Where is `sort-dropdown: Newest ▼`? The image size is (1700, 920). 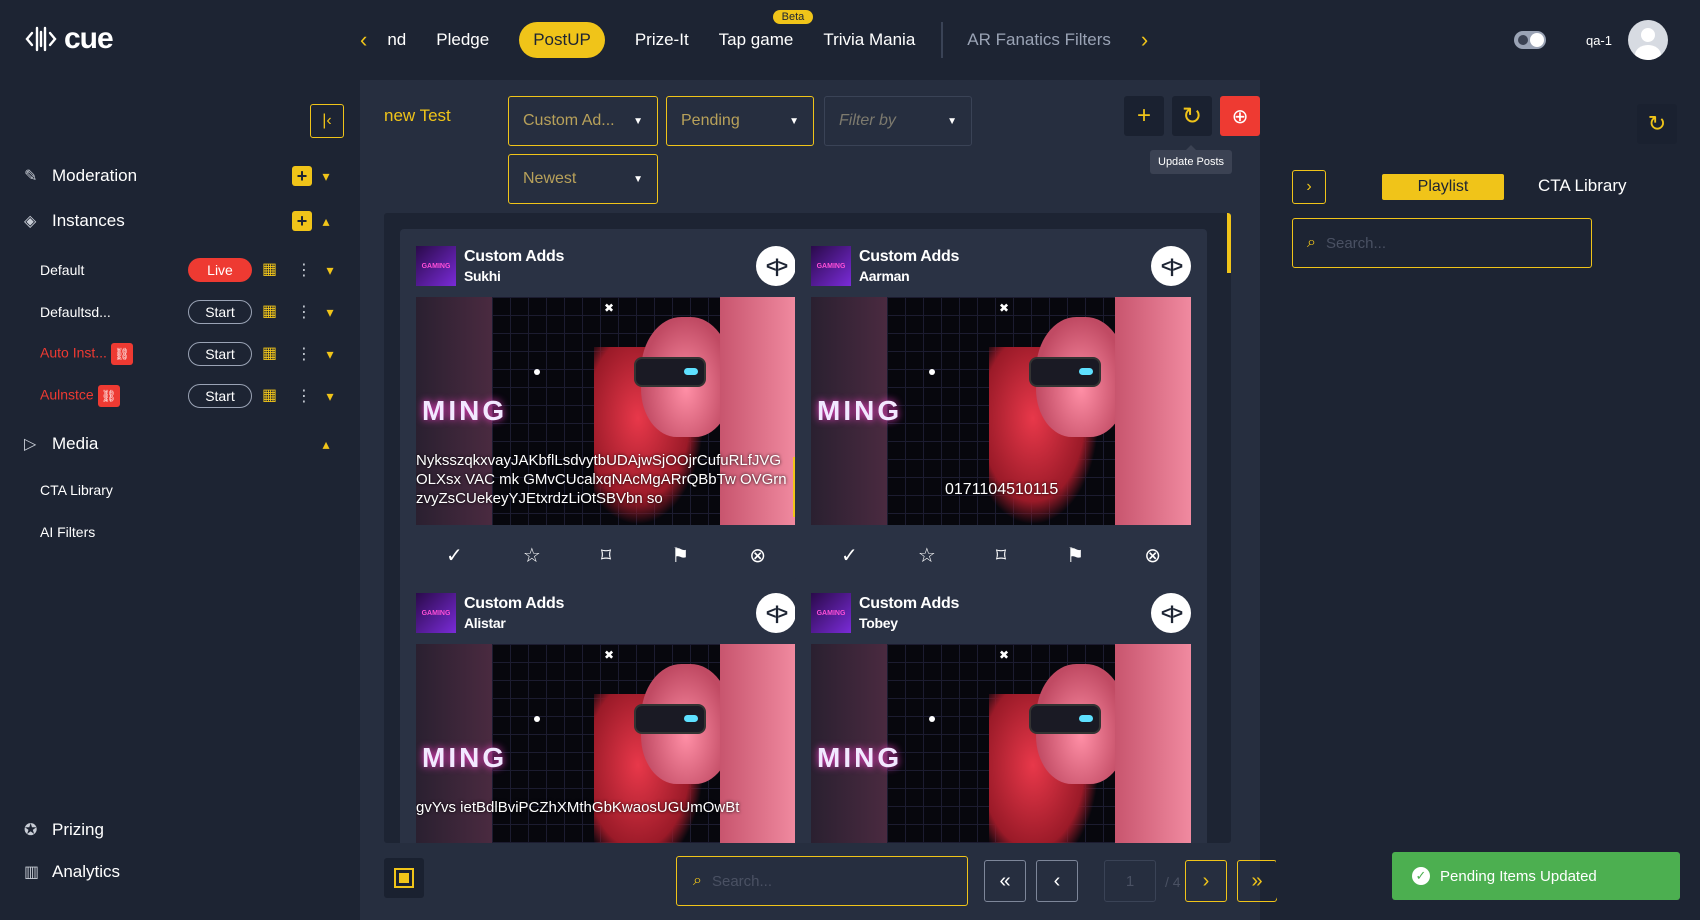
sort-dropdown: Newest ▼ is located at coordinates (583, 179).